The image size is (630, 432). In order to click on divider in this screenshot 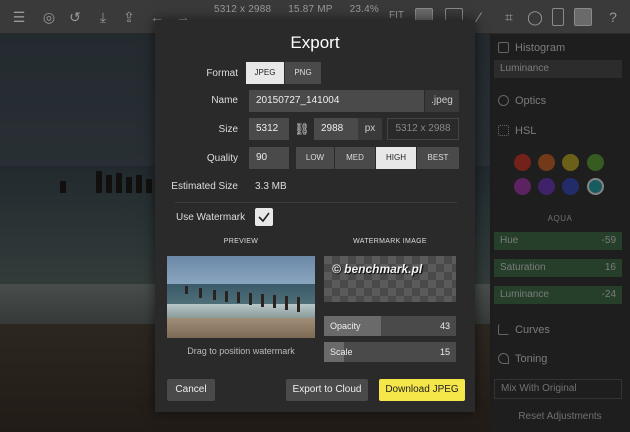, I will do `click(316, 202)`.